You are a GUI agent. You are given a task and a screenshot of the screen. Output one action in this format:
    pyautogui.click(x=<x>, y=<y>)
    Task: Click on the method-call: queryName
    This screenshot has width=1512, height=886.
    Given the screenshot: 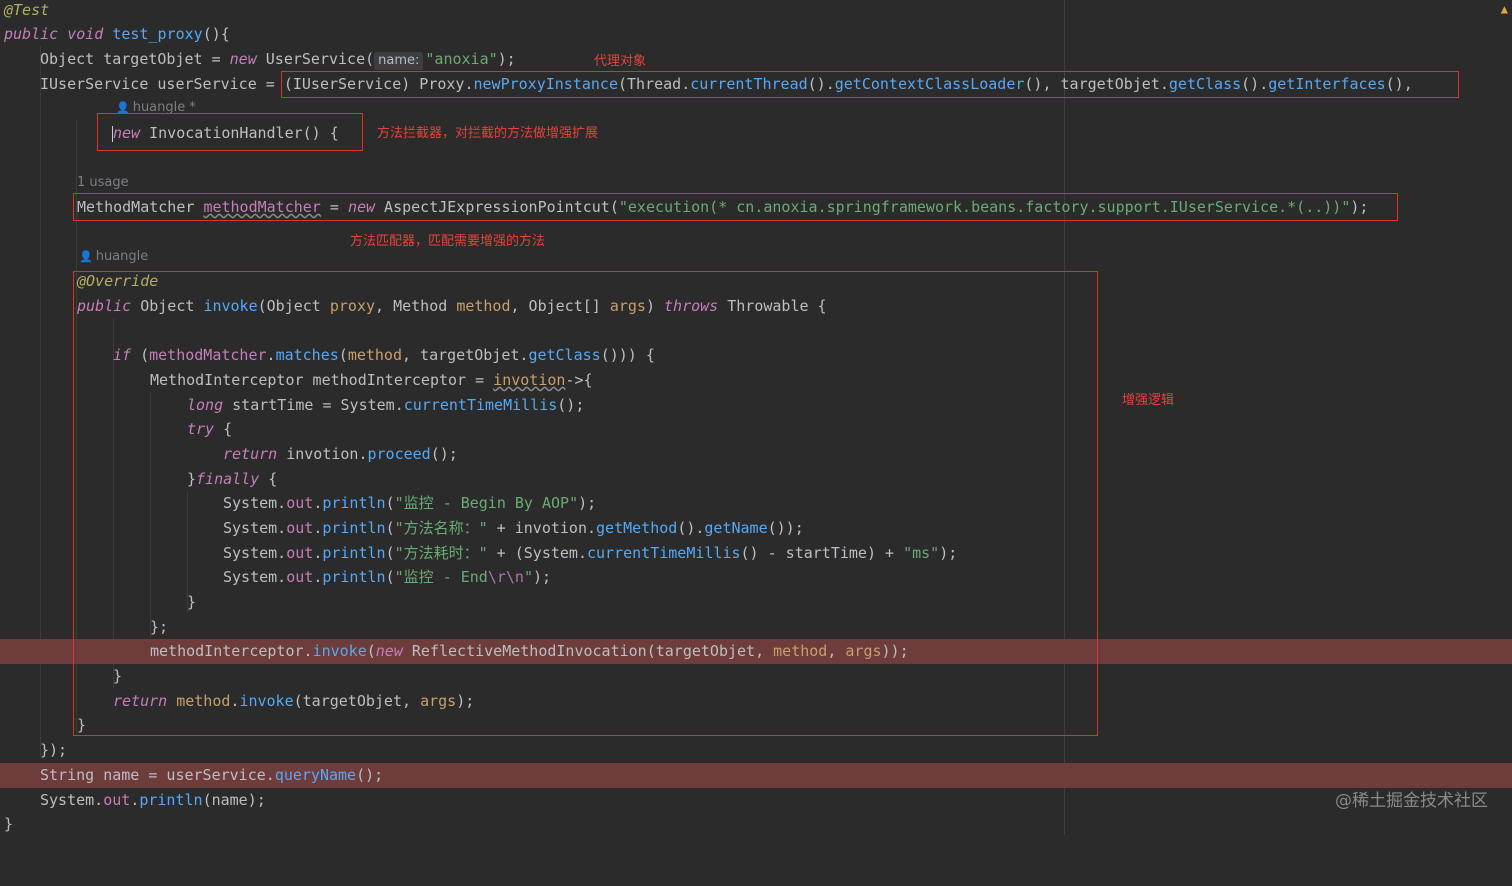 What is the action you would take?
    pyautogui.click(x=315, y=775)
    